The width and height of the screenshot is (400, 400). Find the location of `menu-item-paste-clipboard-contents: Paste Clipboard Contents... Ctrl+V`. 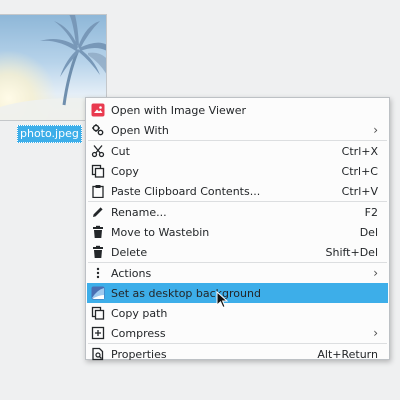

menu-item-paste-clipboard-contents: Paste Clipboard Contents... Ctrl+V is located at coordinates (237, 191).